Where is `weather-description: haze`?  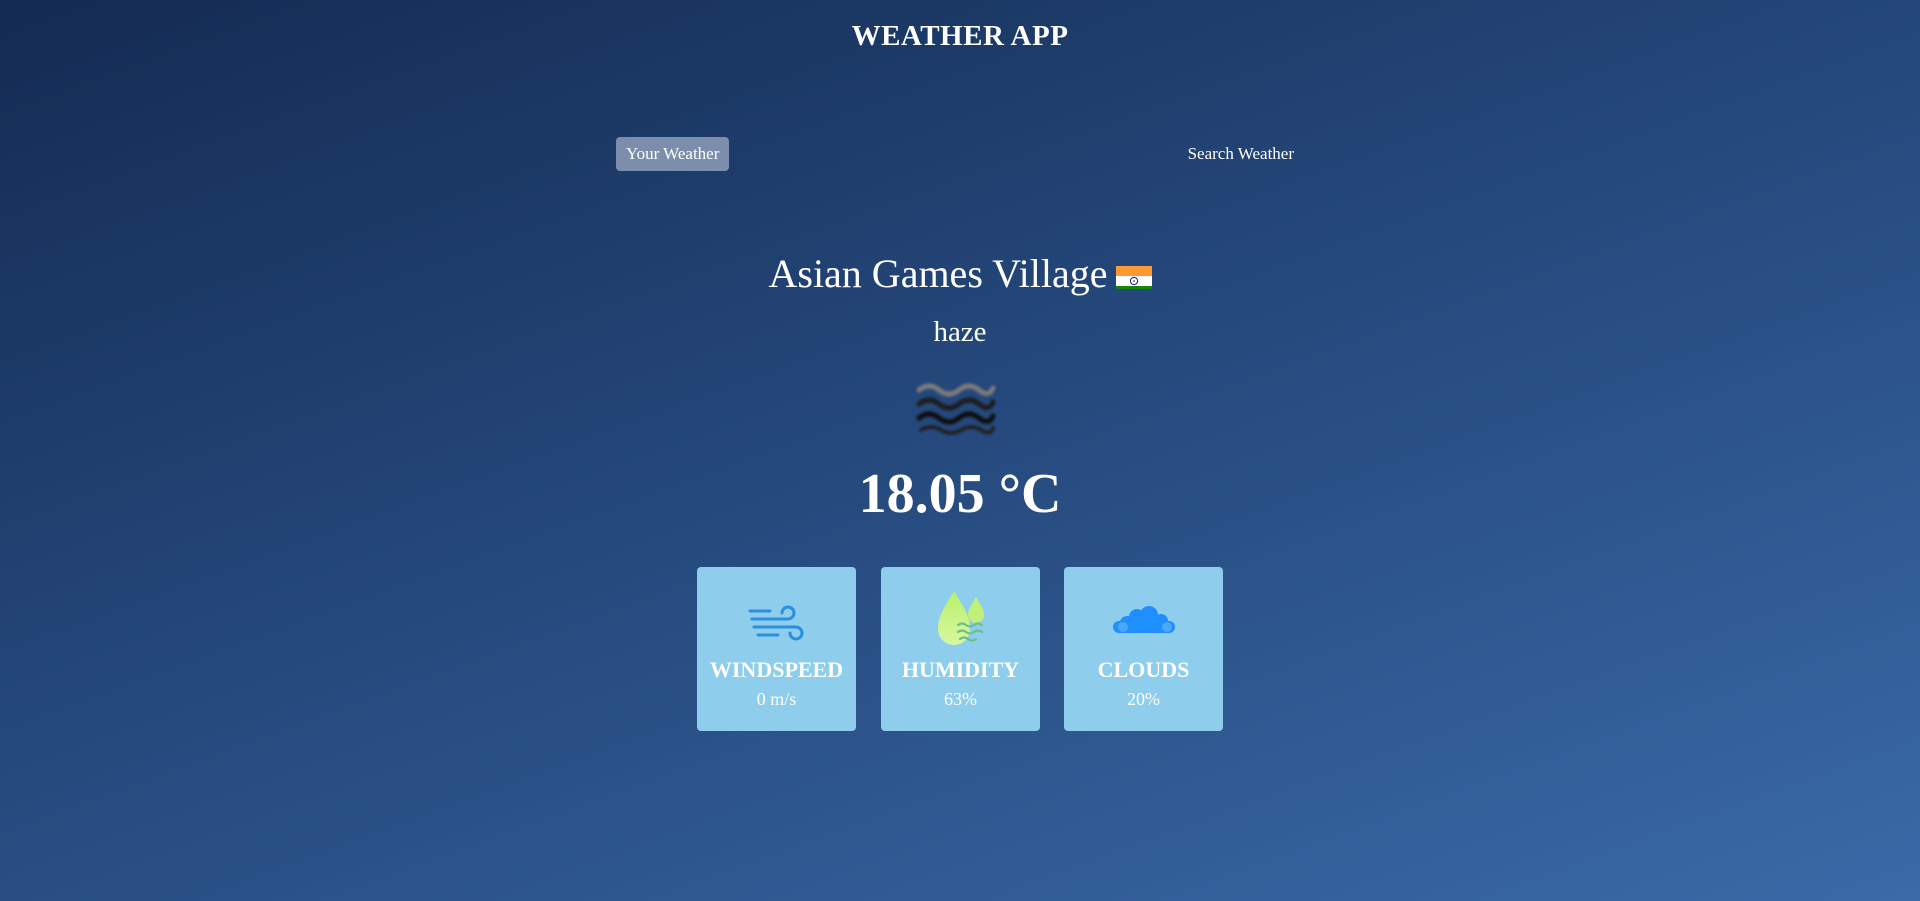 weather-description: haze is located at coordinates (960, 332).